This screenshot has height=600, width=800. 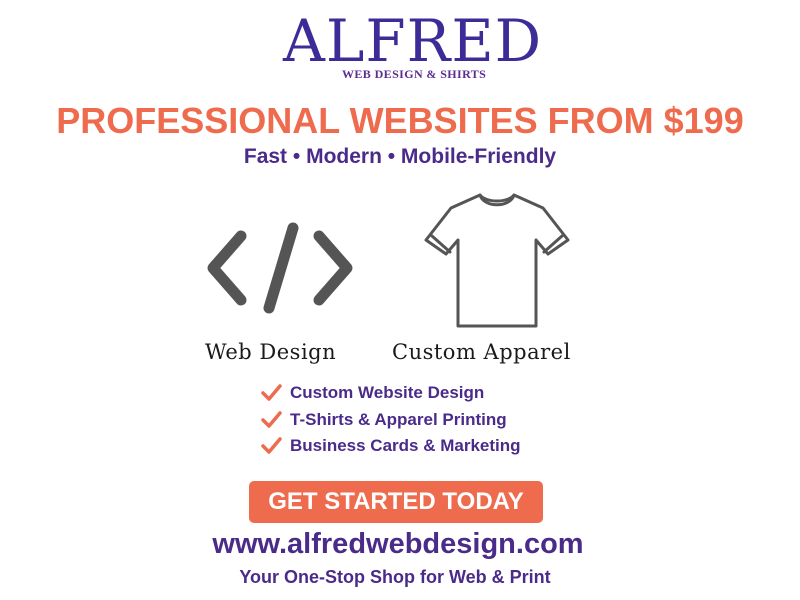 What do you see at coordinates (481, 352) in the screenshot?
I see `service-label-custom-apparel: Custom Apparel` at bounding box center [481, 352].